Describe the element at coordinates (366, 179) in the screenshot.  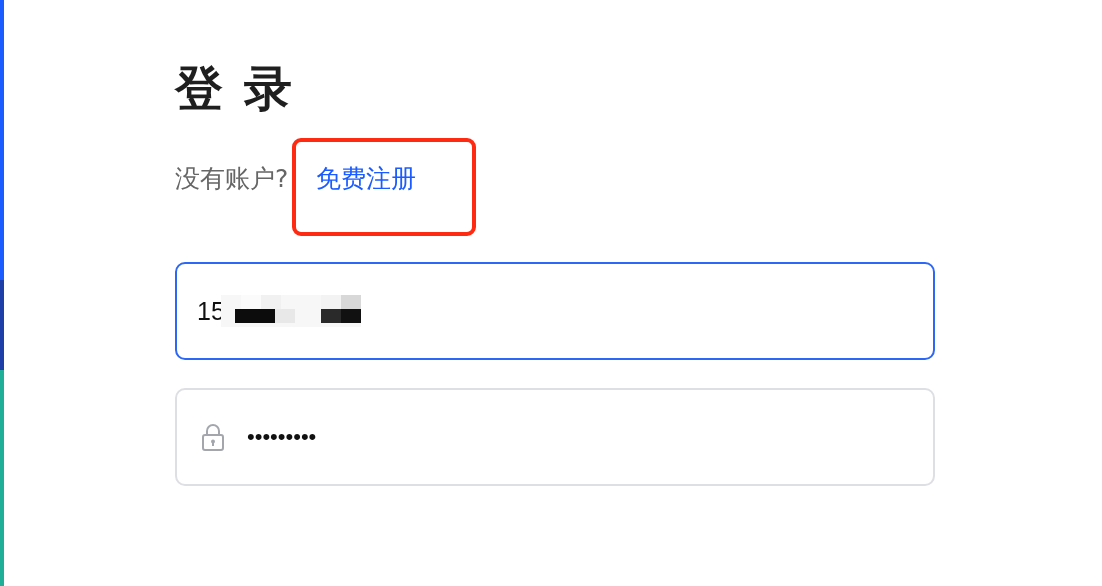
I see `register-link: 免费注册` at that location.